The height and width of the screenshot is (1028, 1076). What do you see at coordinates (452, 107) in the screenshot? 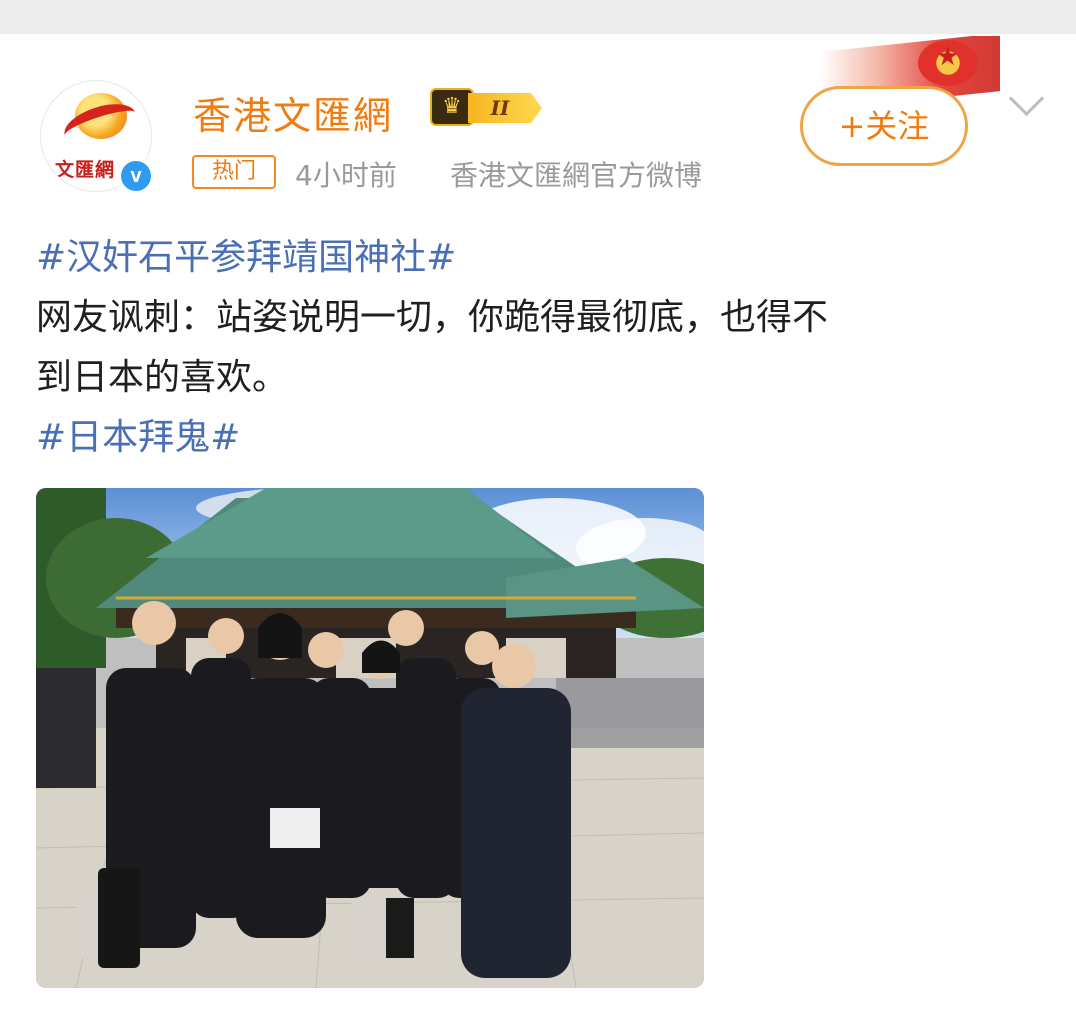
I see `crown-icon: ♛` at bounding box center [452, 107].